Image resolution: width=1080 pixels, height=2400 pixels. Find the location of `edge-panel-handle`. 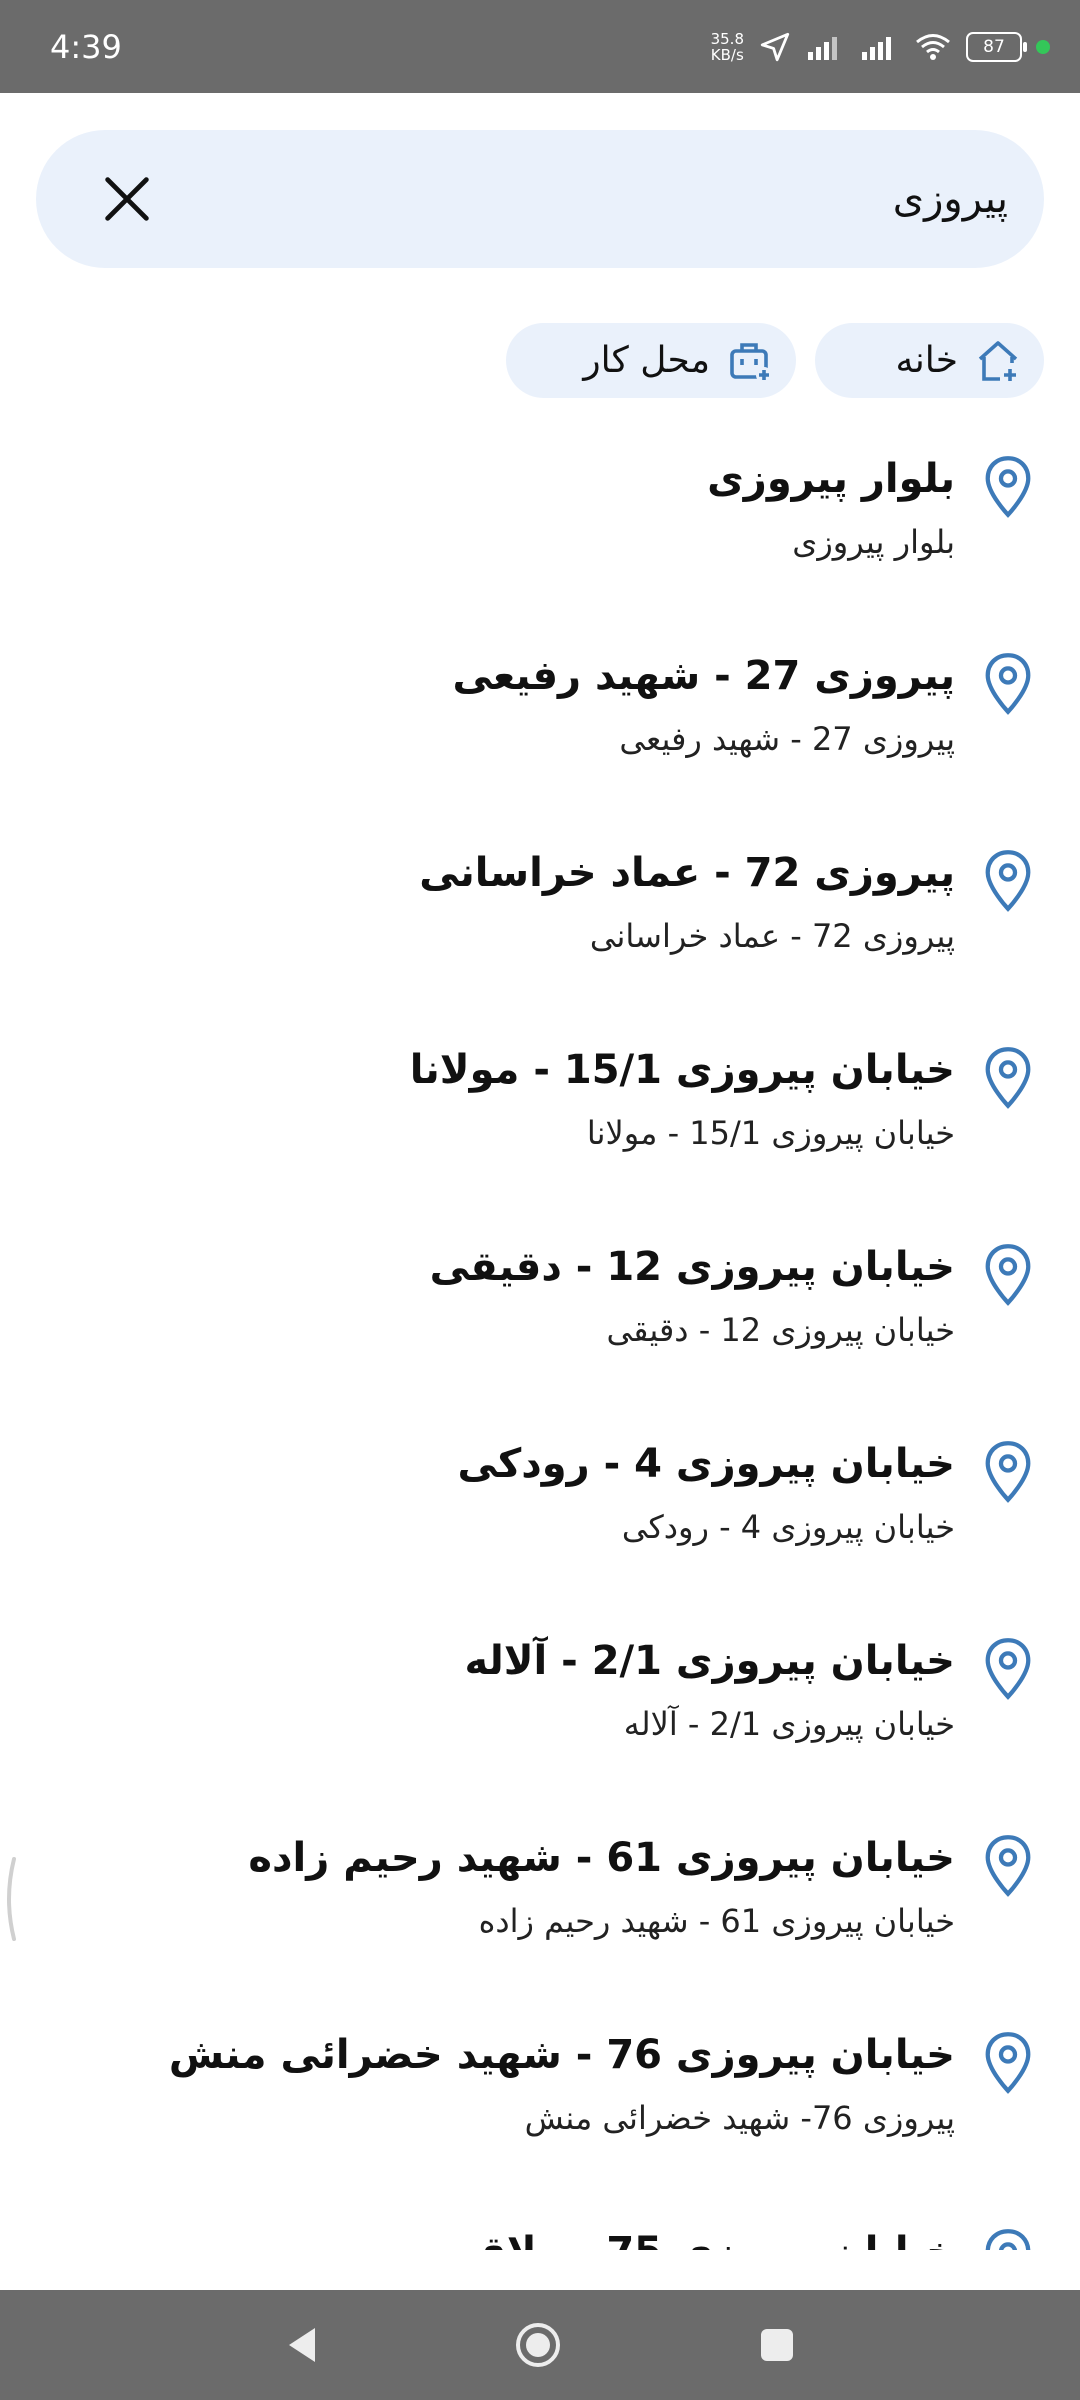

edge-panel-handle is located at coordinates (11, 1899).